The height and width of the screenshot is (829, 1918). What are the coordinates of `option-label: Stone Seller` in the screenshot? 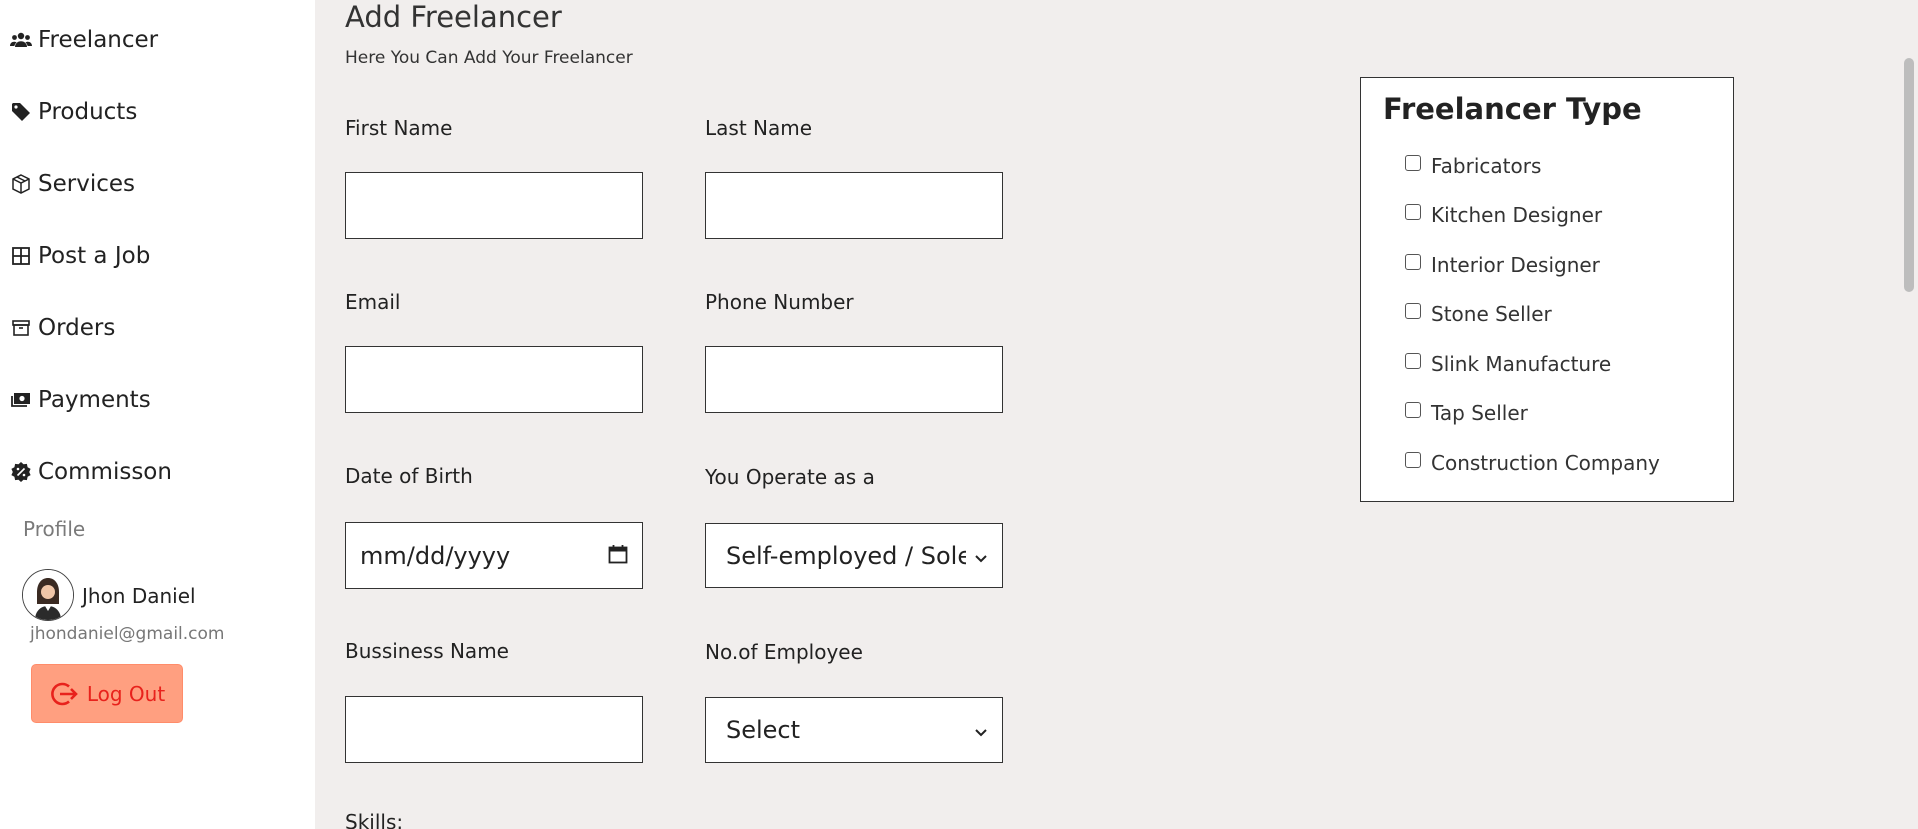 It's located at (1491, 314).